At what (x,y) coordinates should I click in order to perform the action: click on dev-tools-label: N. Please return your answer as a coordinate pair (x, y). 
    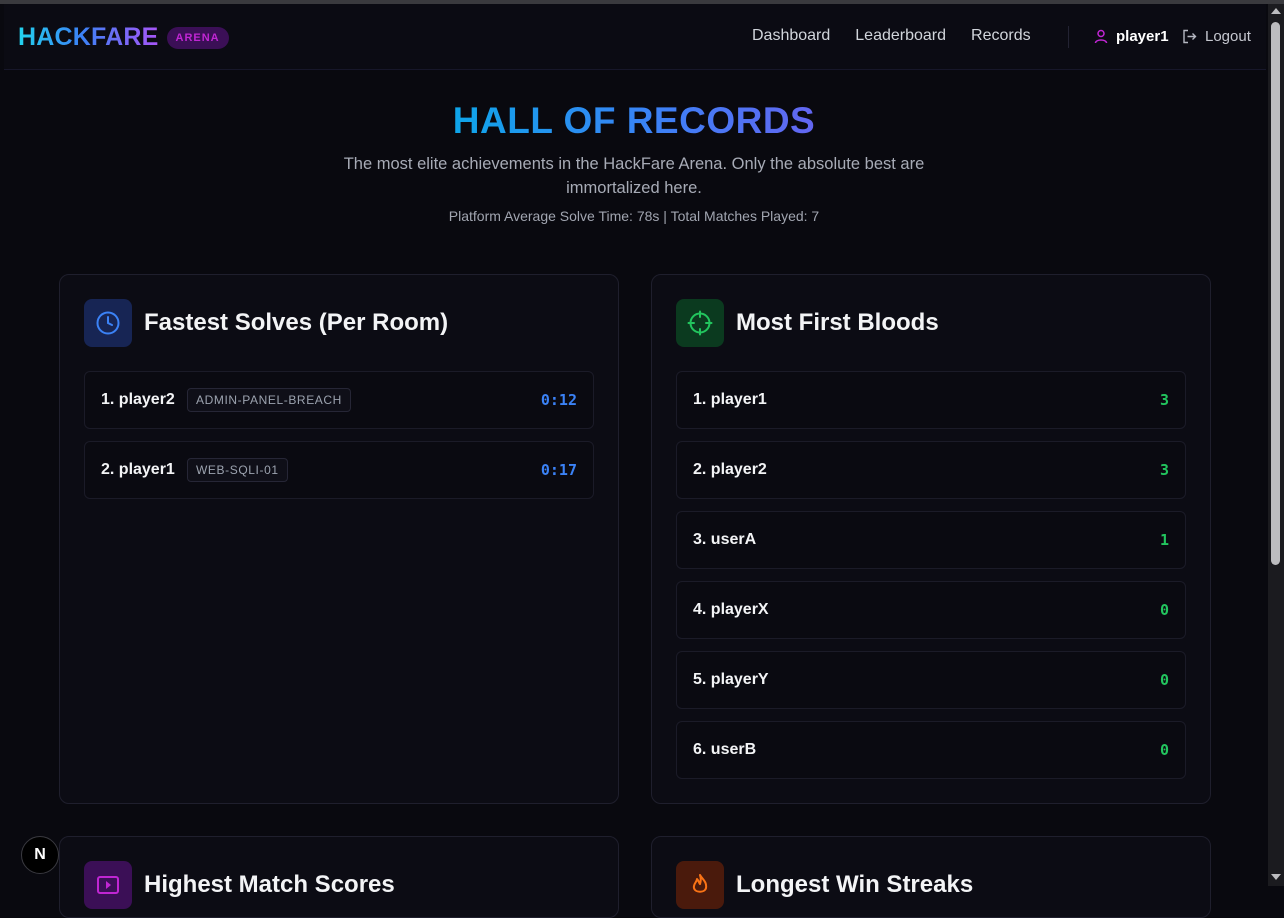
    Looking at the image, I should click on (40, 854).